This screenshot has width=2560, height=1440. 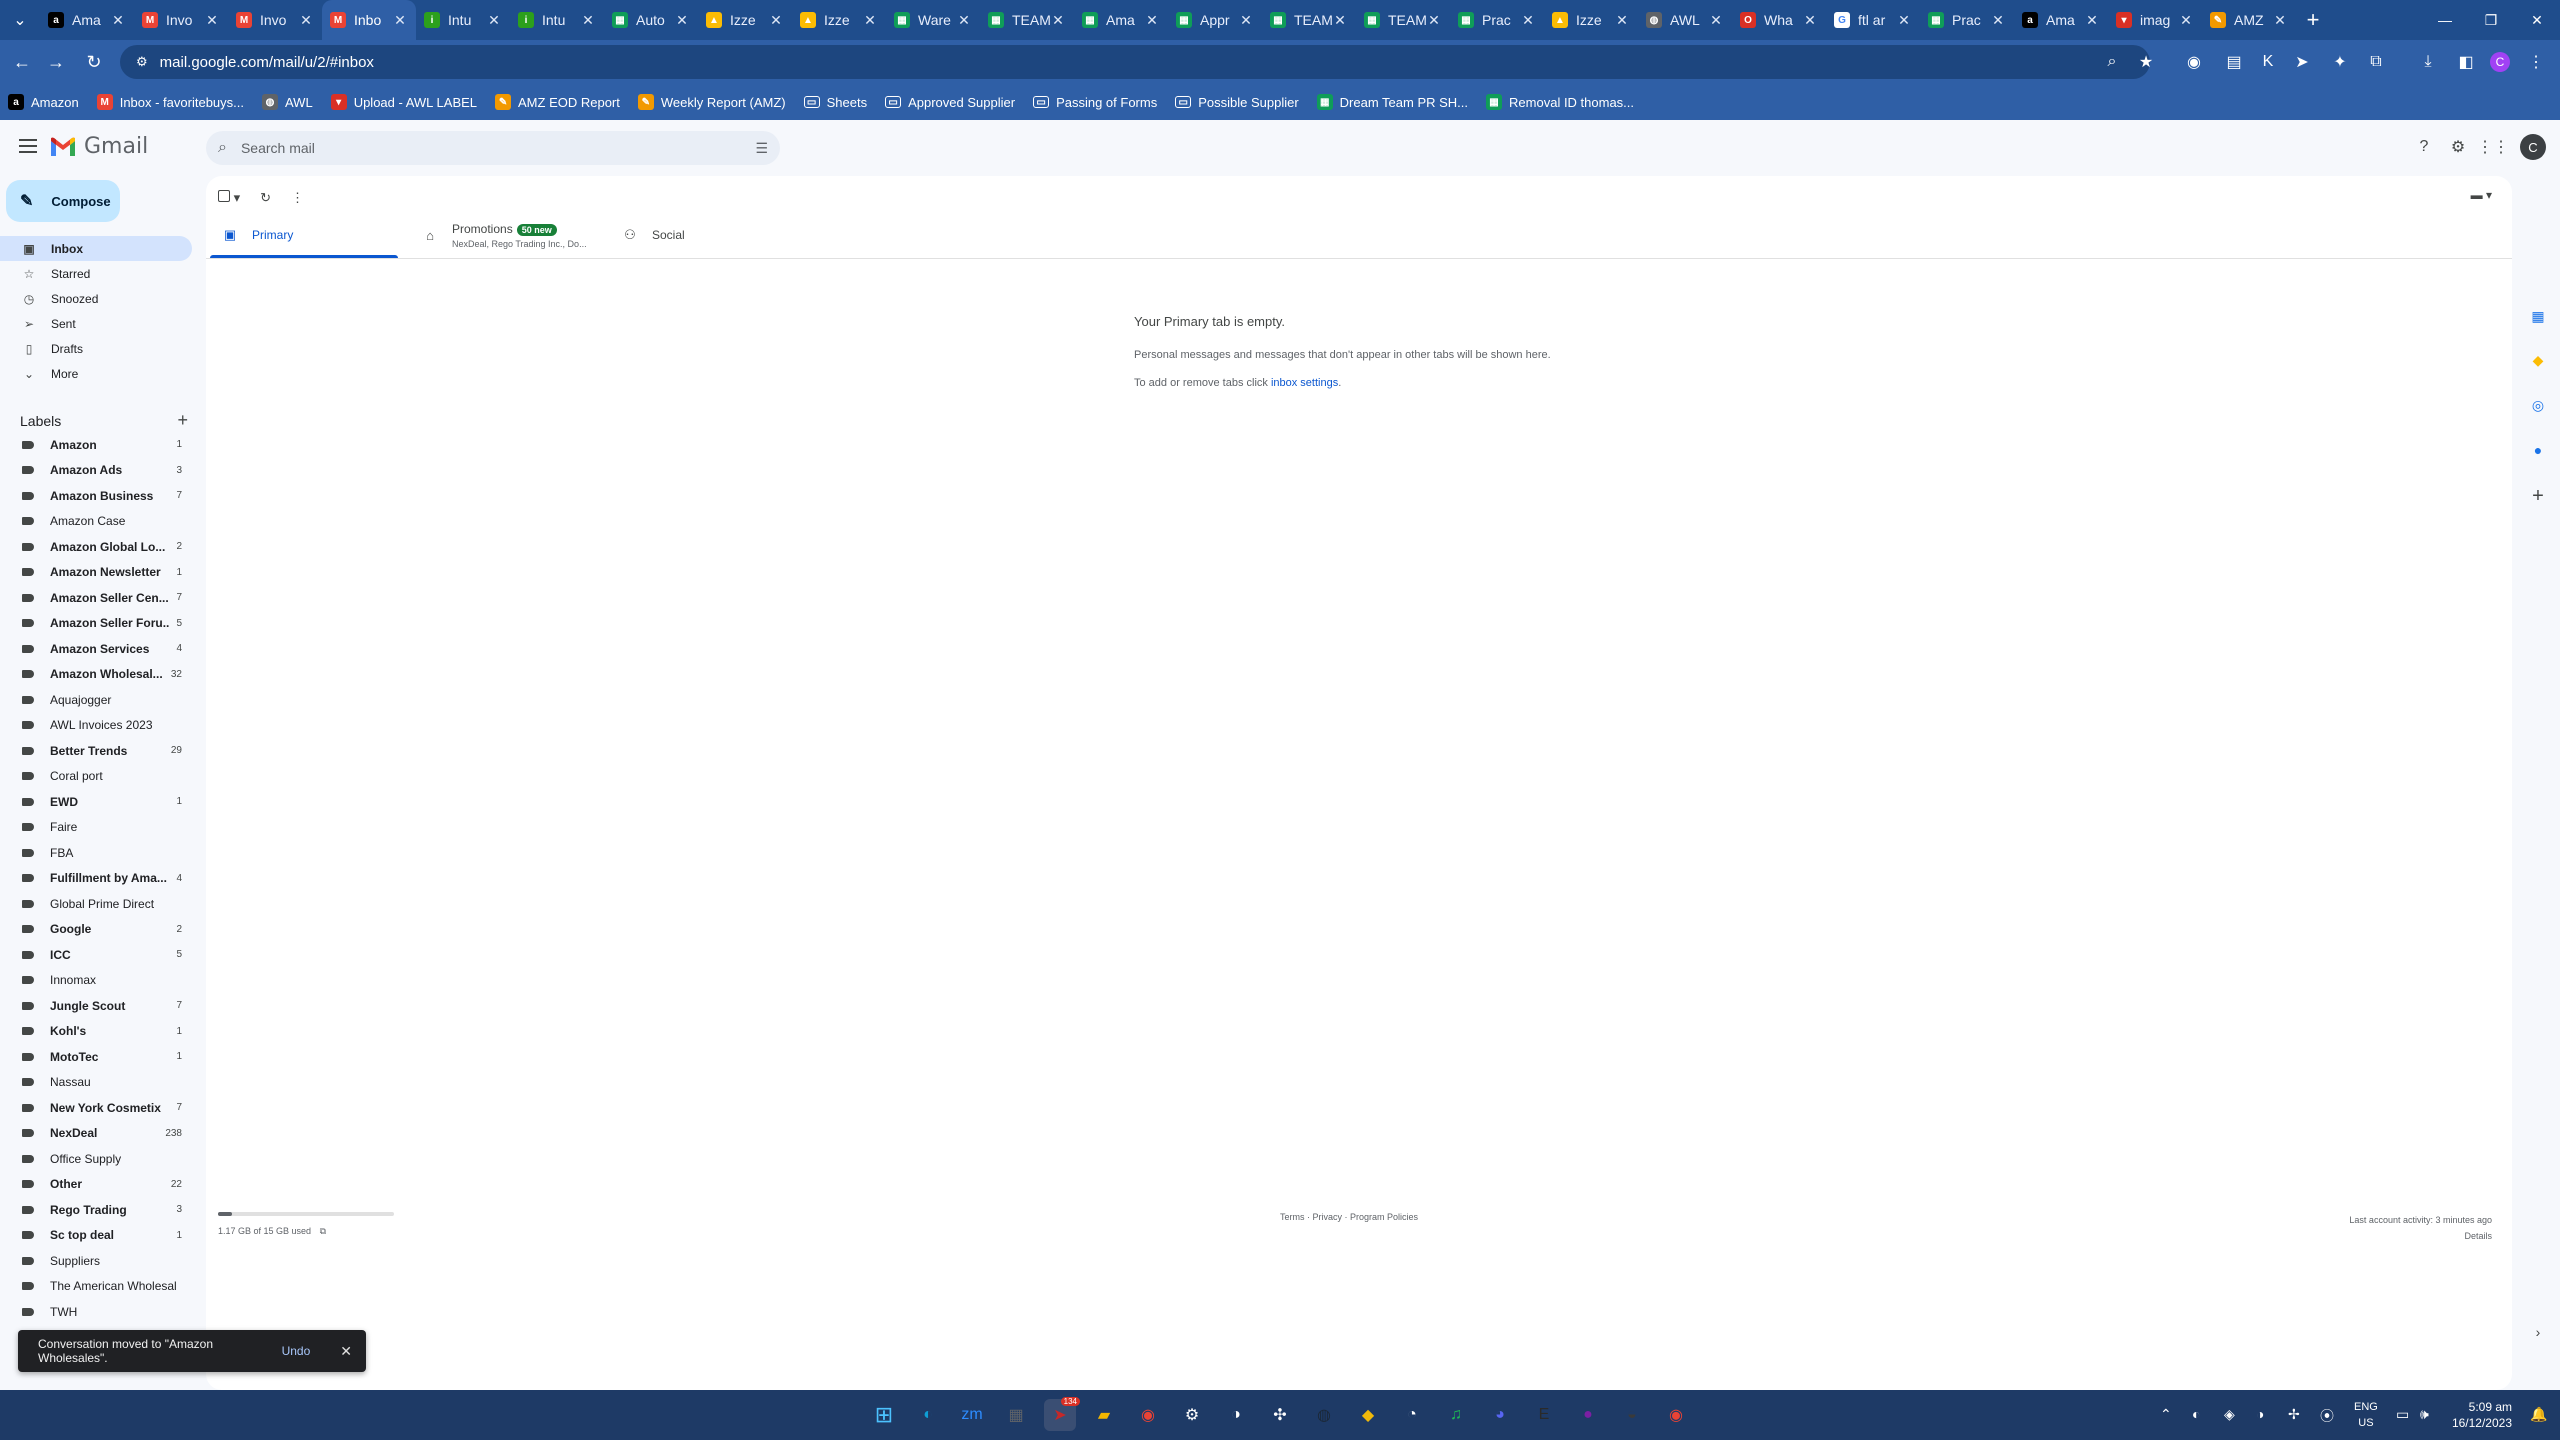 I want to click on create-label-icon: +, so click(x=182, y=420).